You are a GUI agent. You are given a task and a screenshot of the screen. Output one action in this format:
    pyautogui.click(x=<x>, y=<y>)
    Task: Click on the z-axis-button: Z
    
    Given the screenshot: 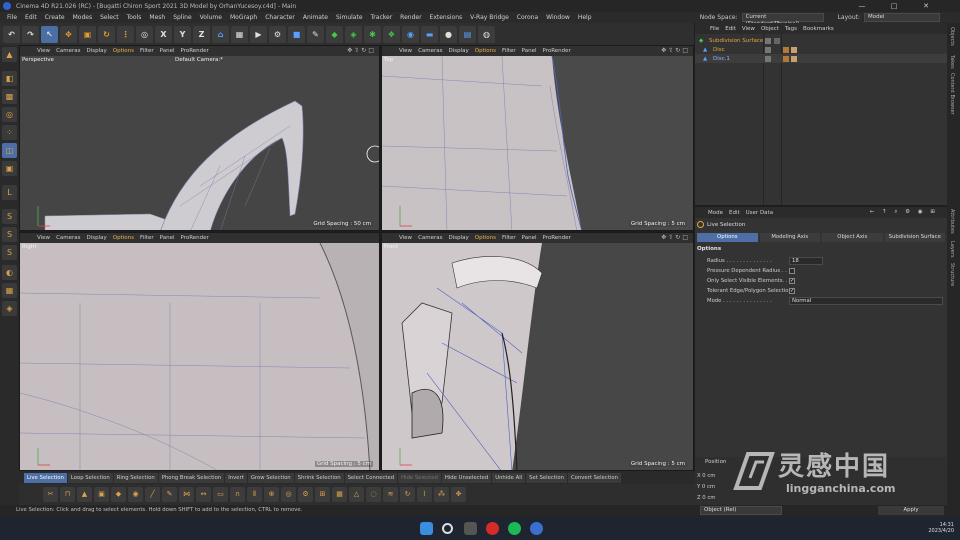 What is the action you would take?
    pyautogui.click(x=201, y=34)
    